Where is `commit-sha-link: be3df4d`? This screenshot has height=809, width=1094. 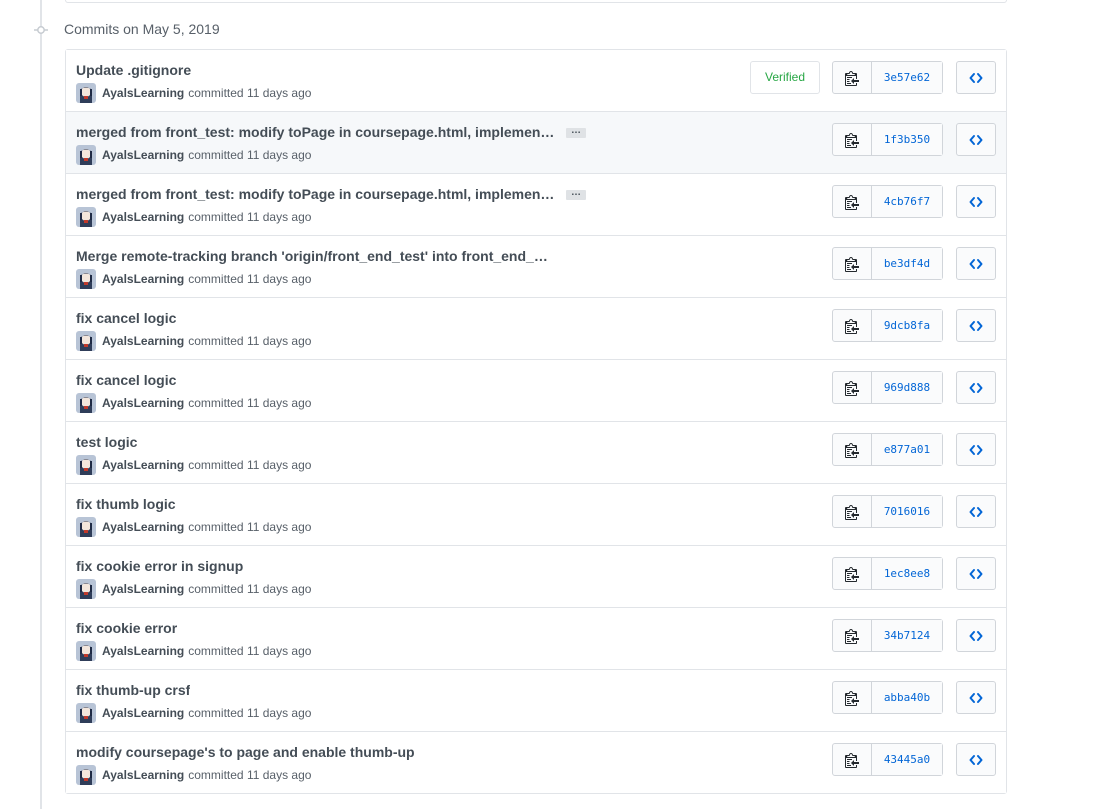 commit-sha-link: be3df4d is located at coordinates (907, 263).